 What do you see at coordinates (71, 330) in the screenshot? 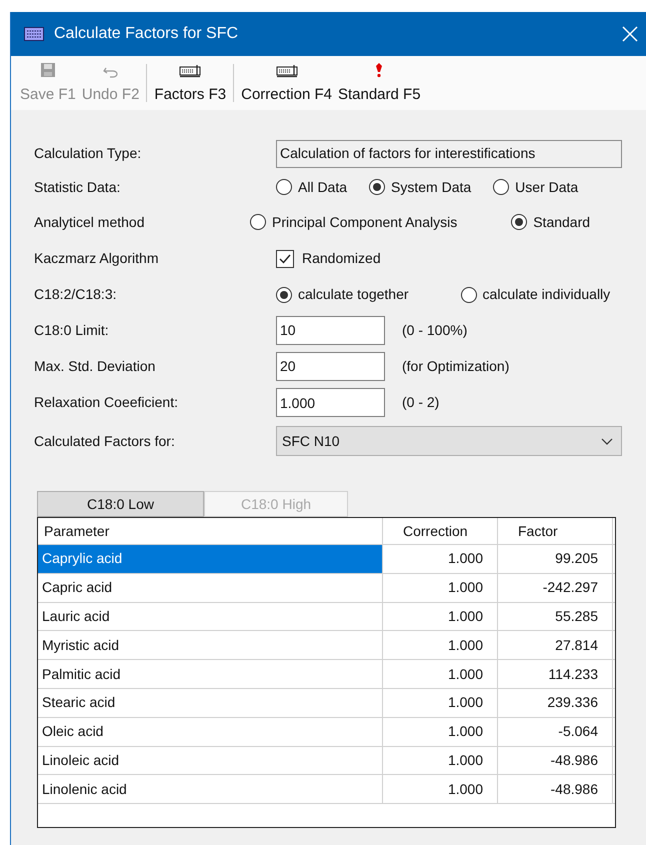
I see `field-label: C18:0 Limit:` at bounding box center [71, 330].